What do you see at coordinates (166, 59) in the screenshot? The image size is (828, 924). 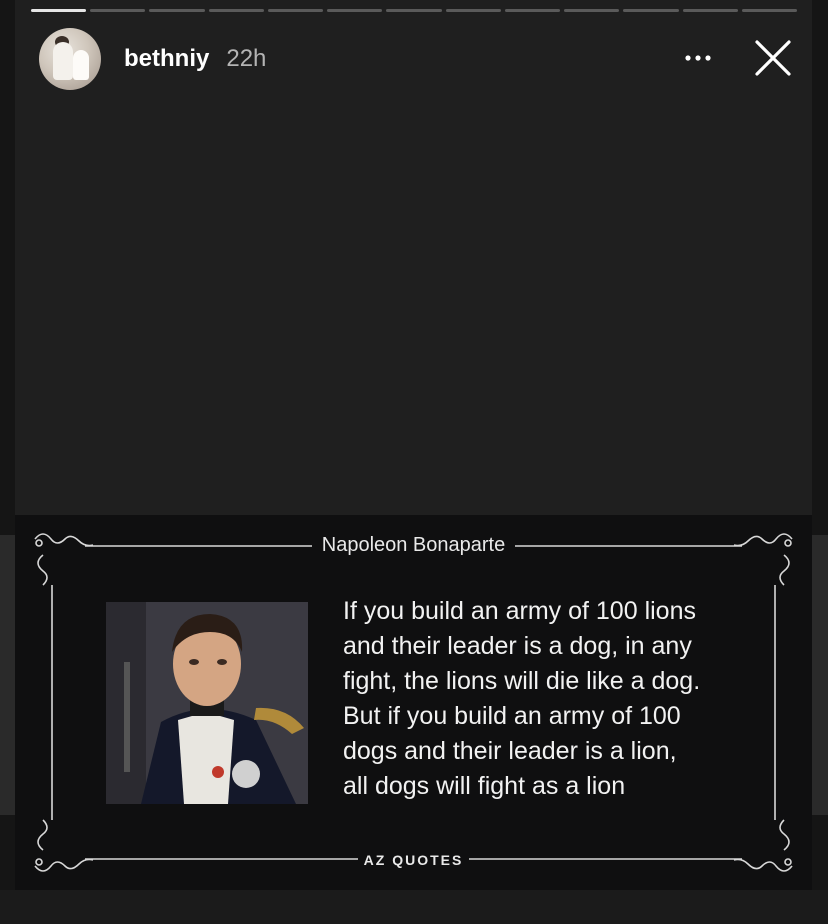 I see `username: bethniy` at bounding box center [166, 59].